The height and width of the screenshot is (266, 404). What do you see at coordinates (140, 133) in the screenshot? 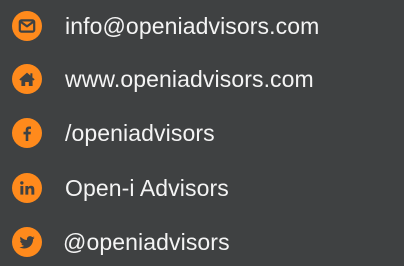
I see `facebook-link: /openiadvisors` at bounding box center [140, 133].